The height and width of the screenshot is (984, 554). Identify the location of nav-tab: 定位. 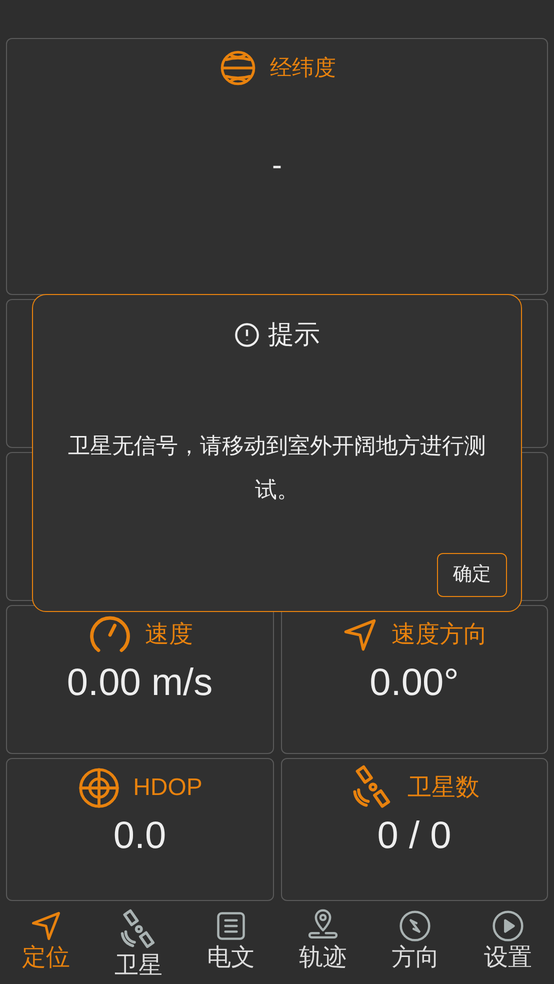
(46, 944).